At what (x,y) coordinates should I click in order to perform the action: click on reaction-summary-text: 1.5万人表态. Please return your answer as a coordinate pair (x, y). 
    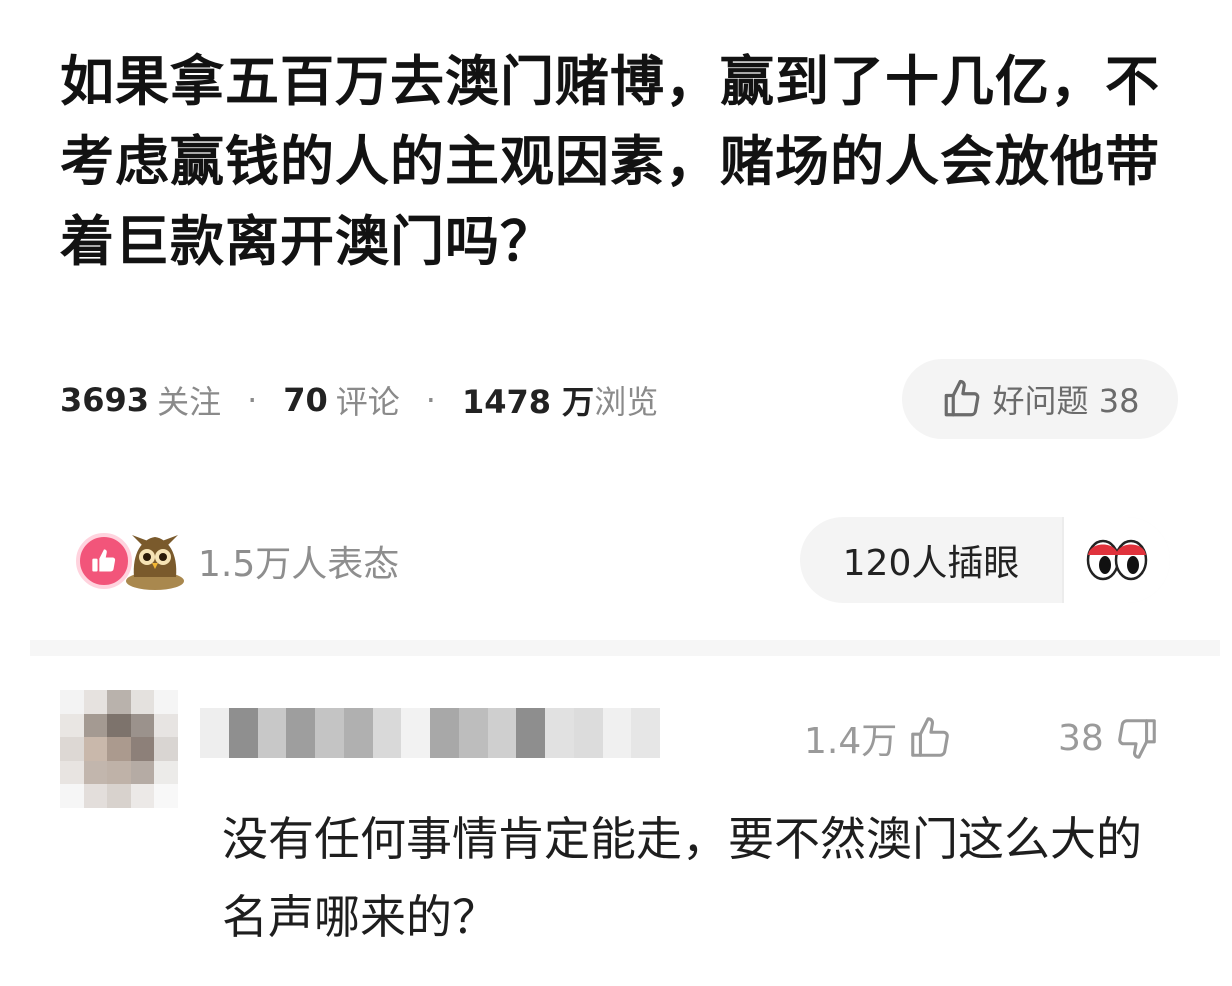
    Looking at the image, I should click on (299, 564).